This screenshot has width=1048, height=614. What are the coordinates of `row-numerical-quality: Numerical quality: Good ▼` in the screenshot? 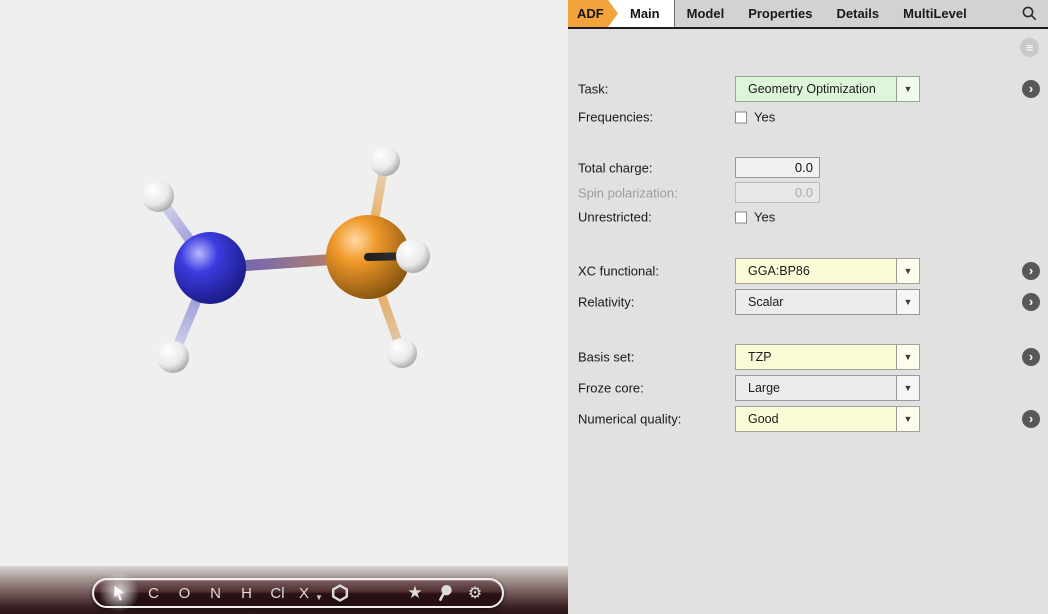 It's located at (808, 419).